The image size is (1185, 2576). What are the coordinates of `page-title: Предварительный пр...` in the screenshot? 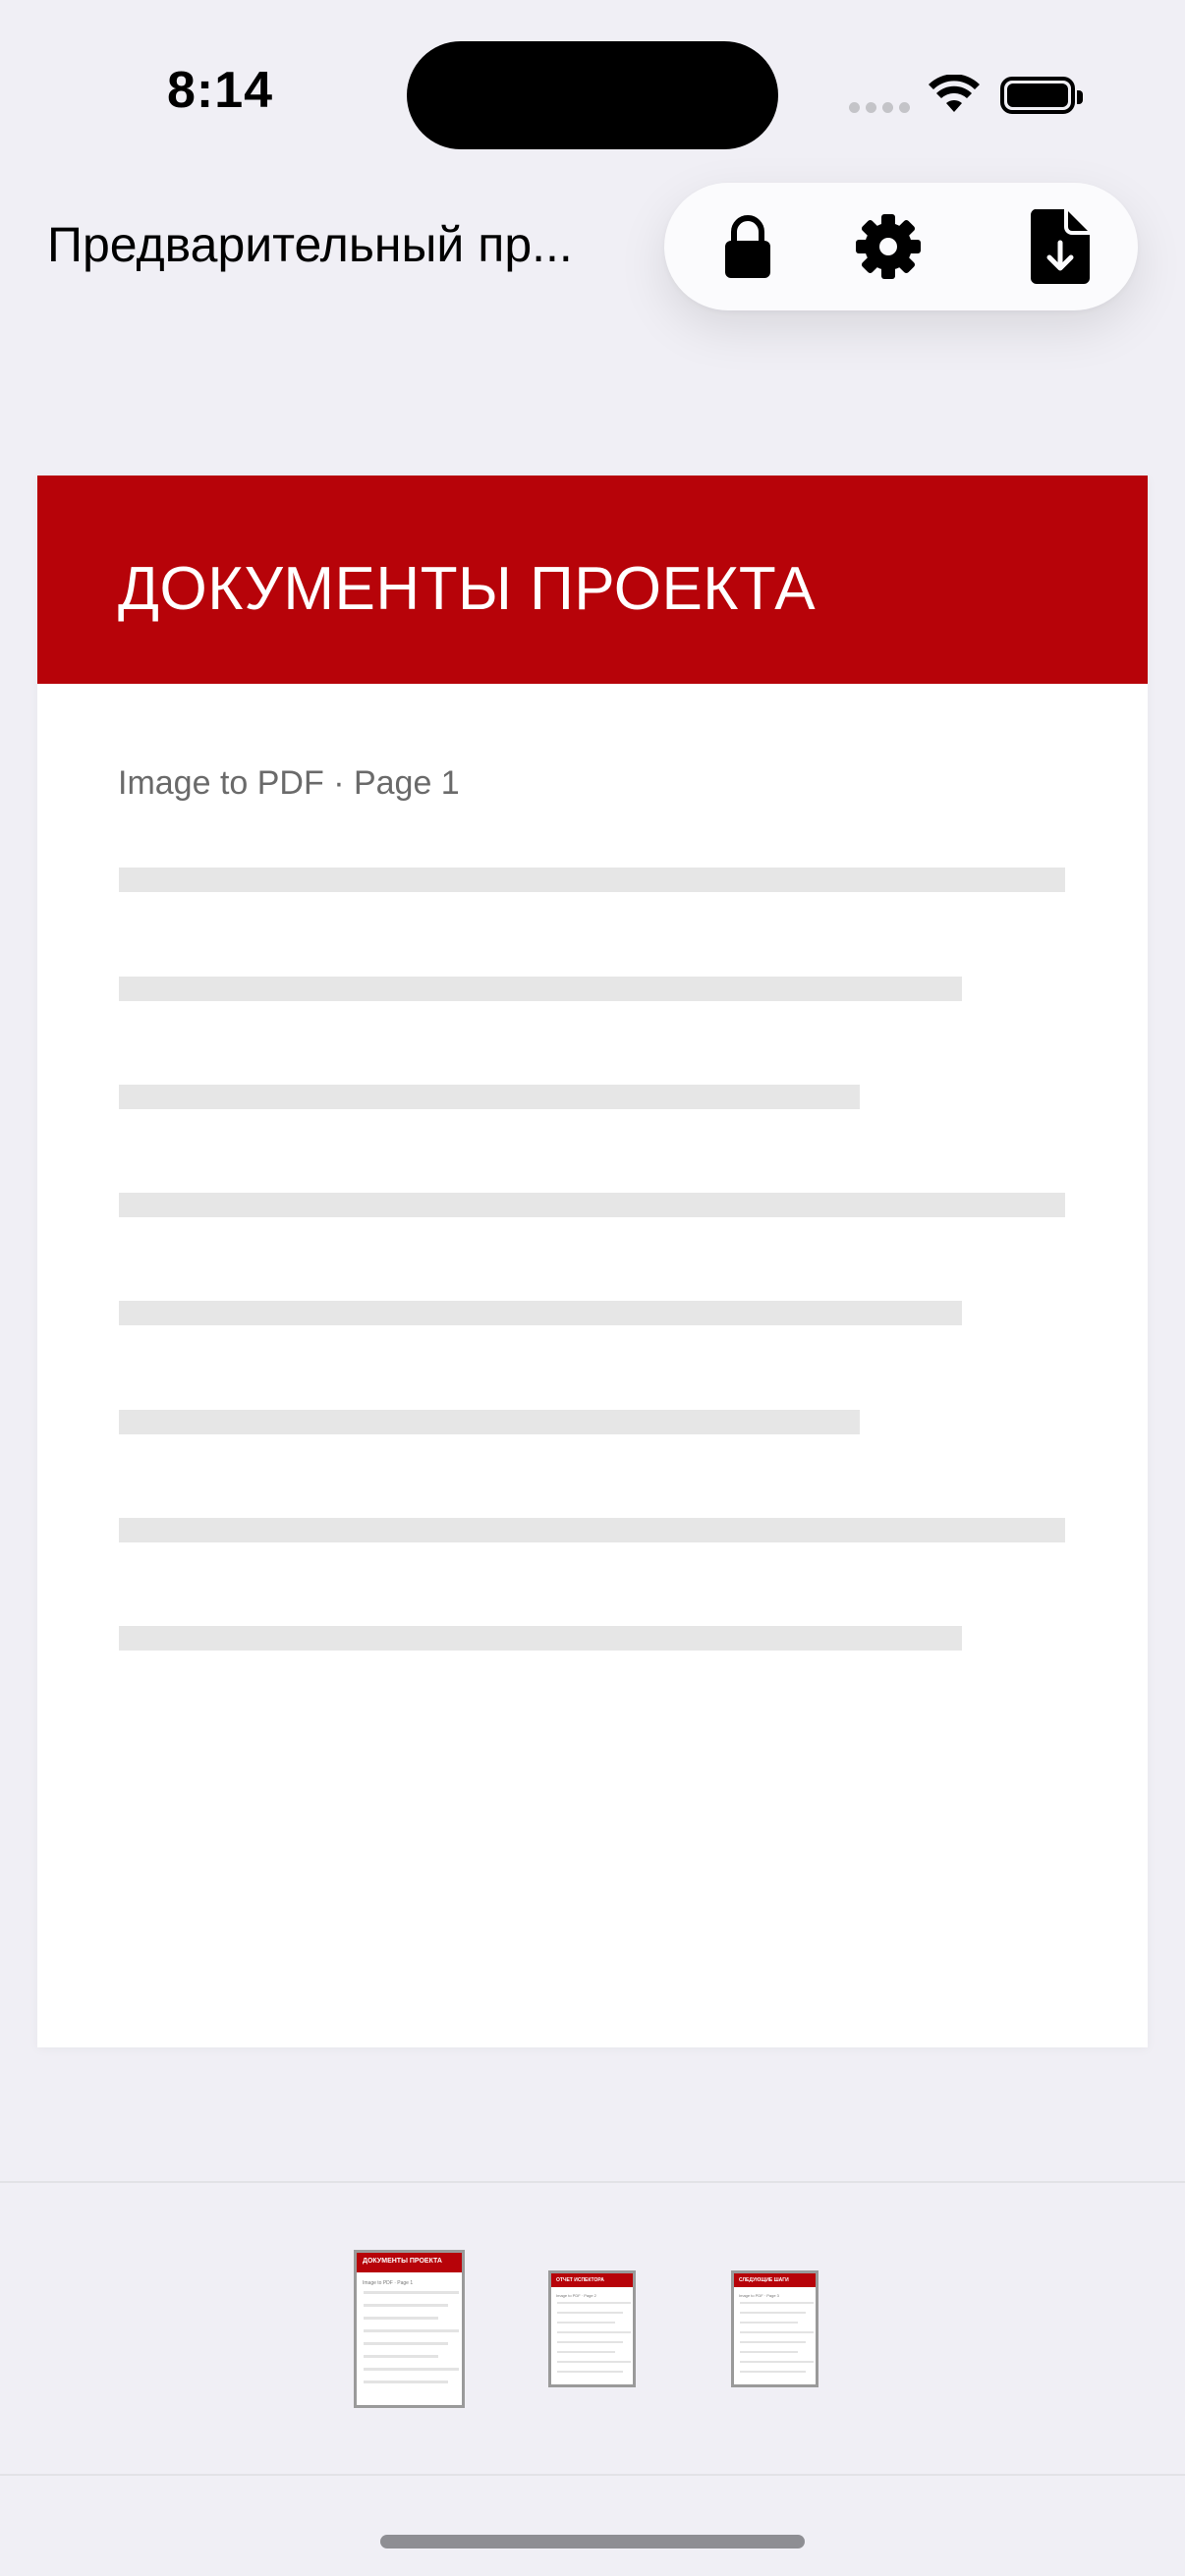 It's located at (310, 244).